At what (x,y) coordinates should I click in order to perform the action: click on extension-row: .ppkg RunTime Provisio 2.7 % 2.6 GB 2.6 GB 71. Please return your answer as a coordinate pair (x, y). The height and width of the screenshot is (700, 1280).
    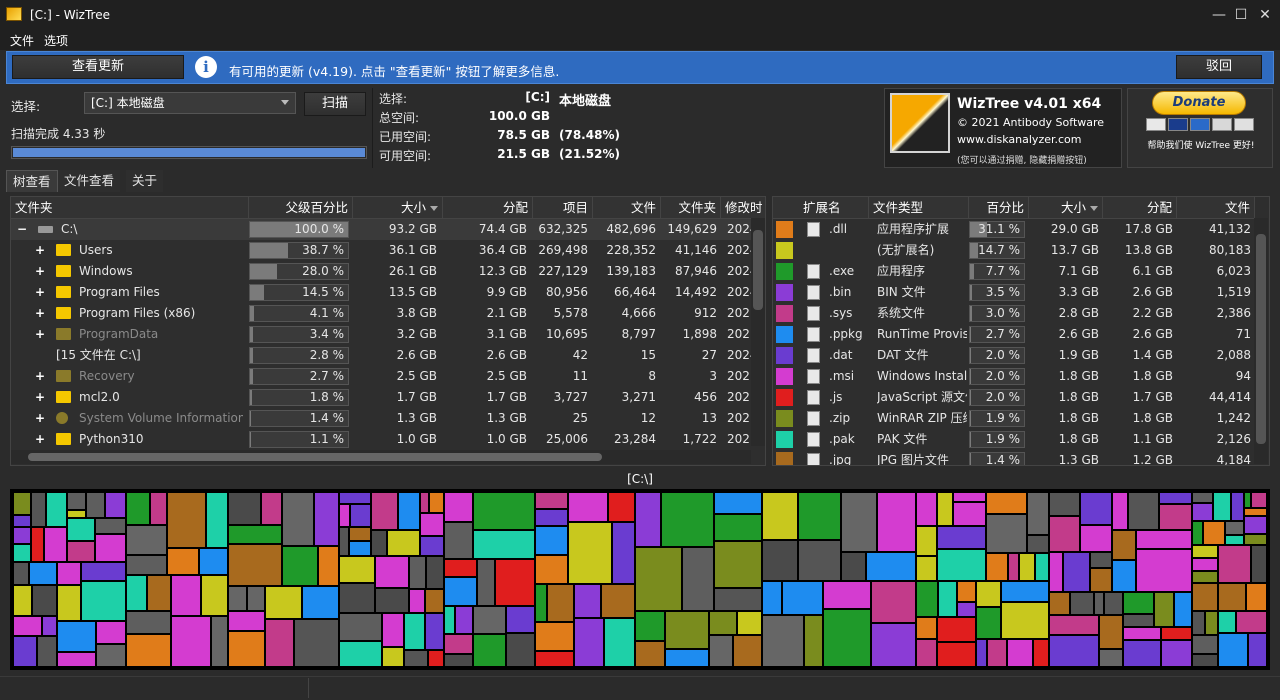
    Looking at the image, I should click on (1014, 334).